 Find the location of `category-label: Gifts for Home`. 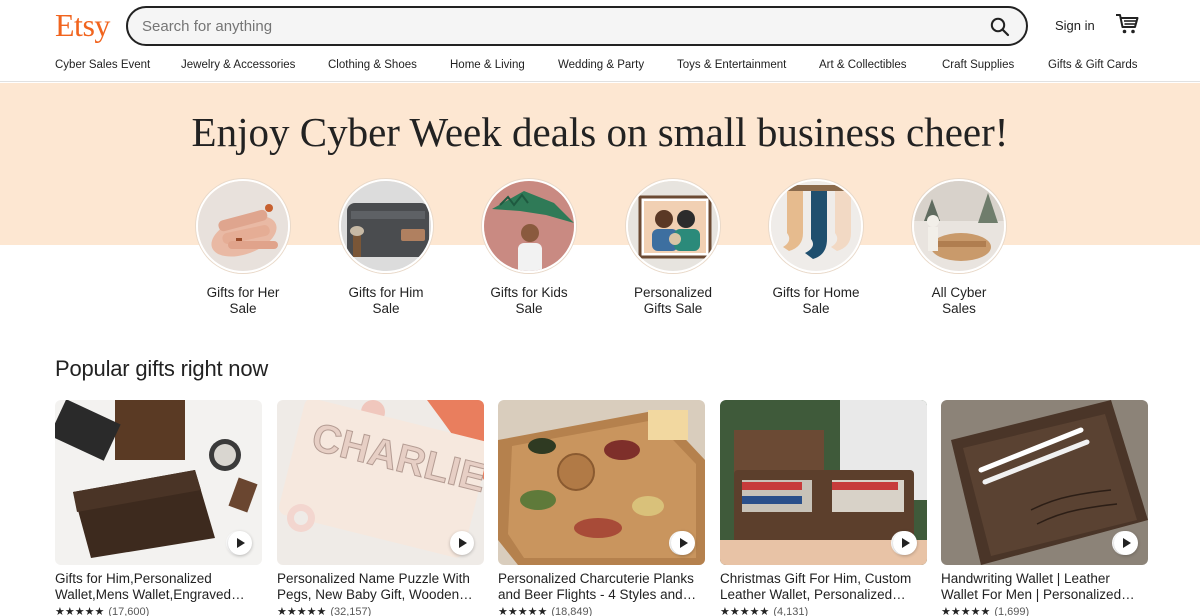

category-label: Gifts for Home is located at coordinates (816, 292).